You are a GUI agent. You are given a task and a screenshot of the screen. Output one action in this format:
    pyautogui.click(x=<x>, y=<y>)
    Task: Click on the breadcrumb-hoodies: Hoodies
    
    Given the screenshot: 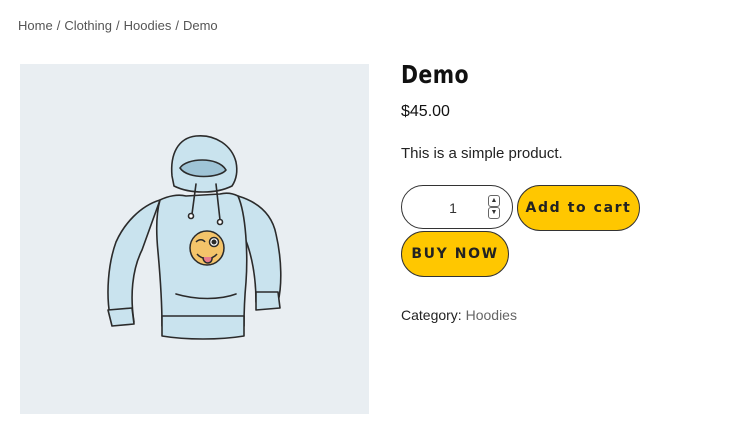 What is the action you would take?
    pyautogui.click(x=148, y=25)
    